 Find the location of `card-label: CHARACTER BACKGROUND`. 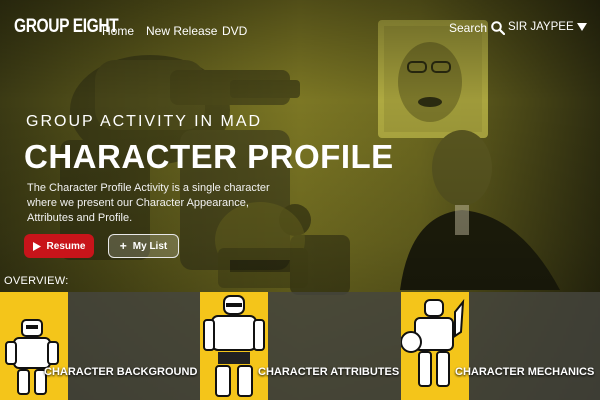

card-label: CHARACTER BACKGROUND is located at coordinates (121, 372).